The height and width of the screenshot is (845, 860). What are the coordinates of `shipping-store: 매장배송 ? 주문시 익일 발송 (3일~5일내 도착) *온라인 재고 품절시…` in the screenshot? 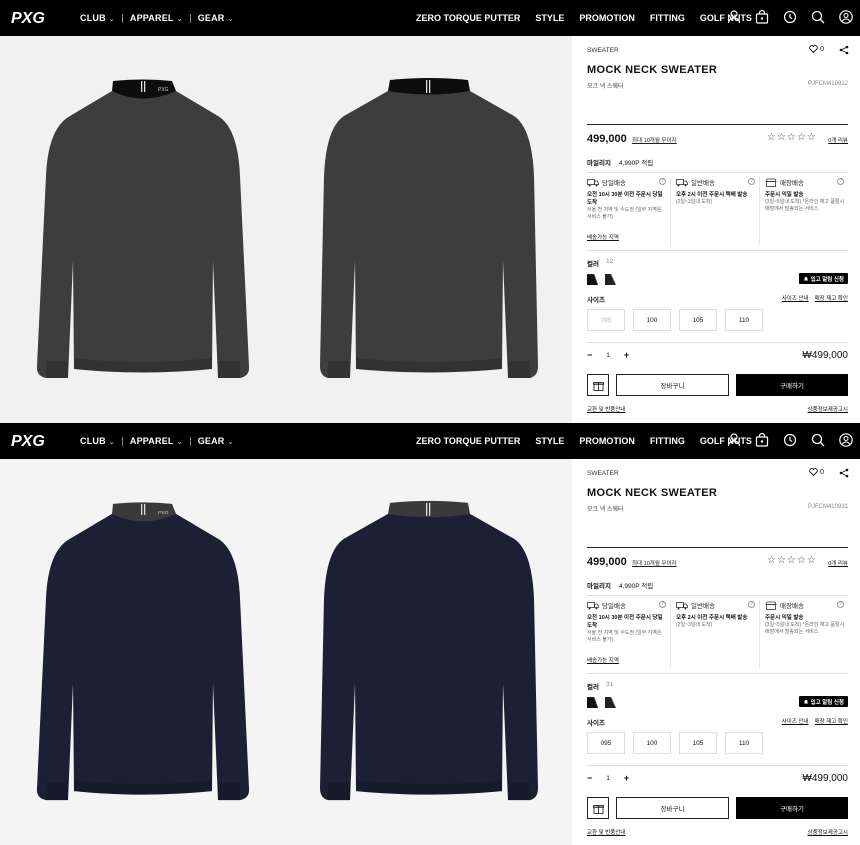 It's located at (804, 211).